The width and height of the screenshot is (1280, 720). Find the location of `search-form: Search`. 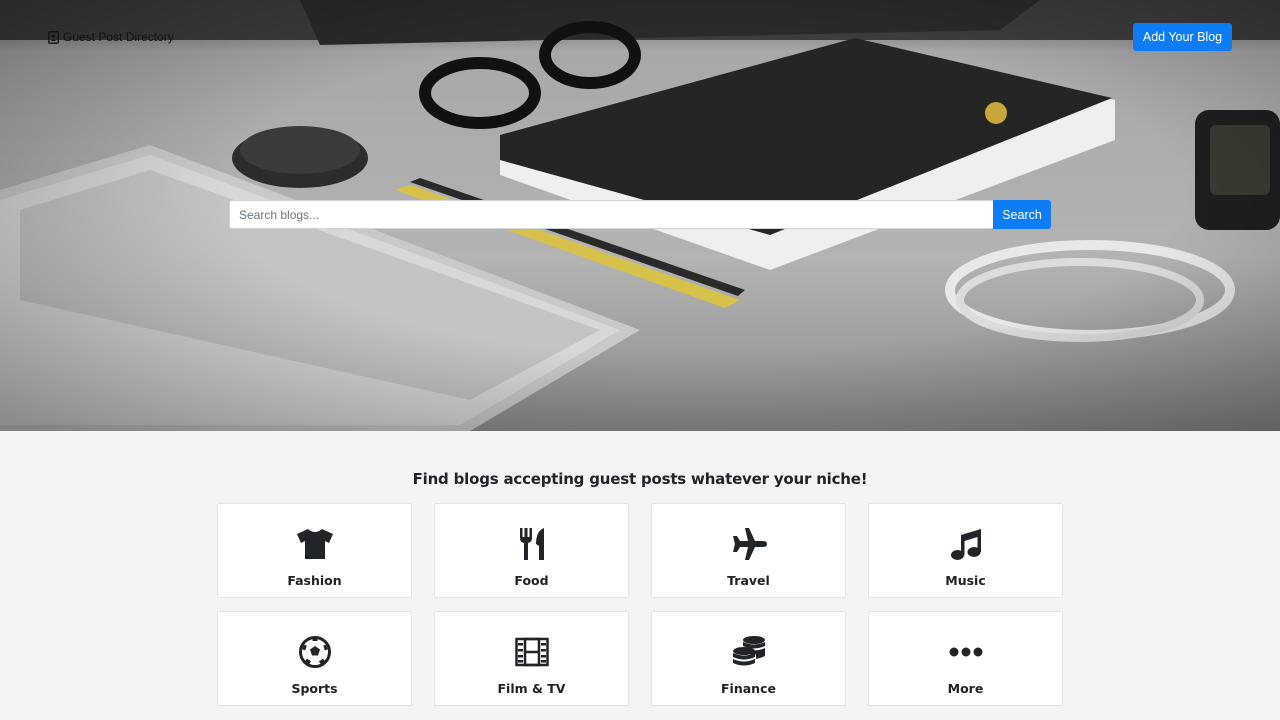

search-form: Search is located at coordinates (640, 214).